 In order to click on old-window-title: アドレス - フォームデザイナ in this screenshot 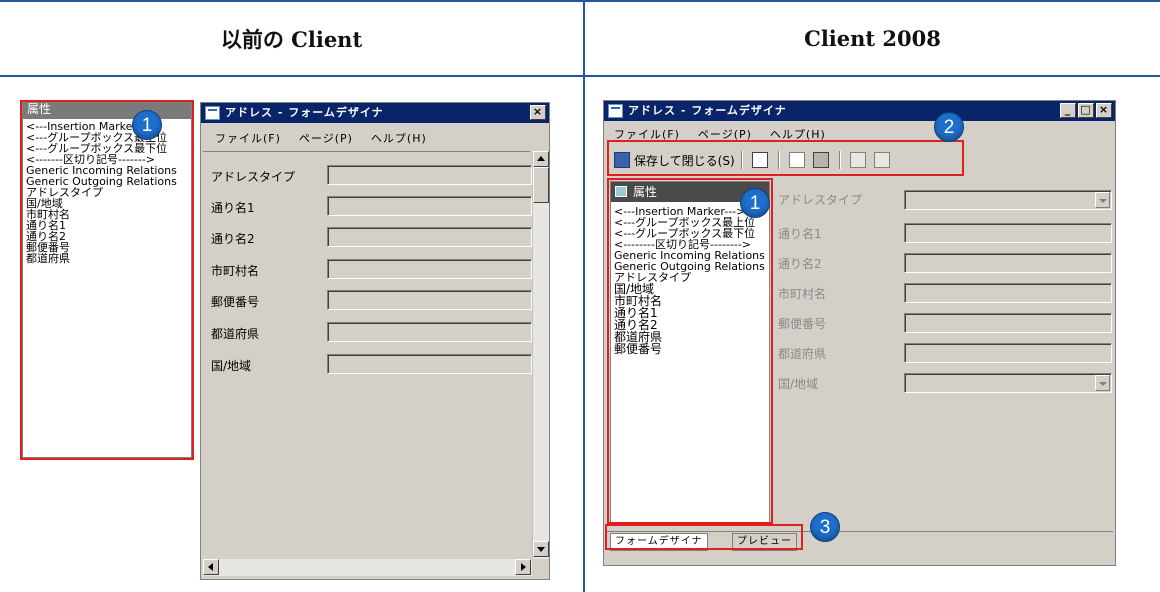, I will do `click(304, 112)`.